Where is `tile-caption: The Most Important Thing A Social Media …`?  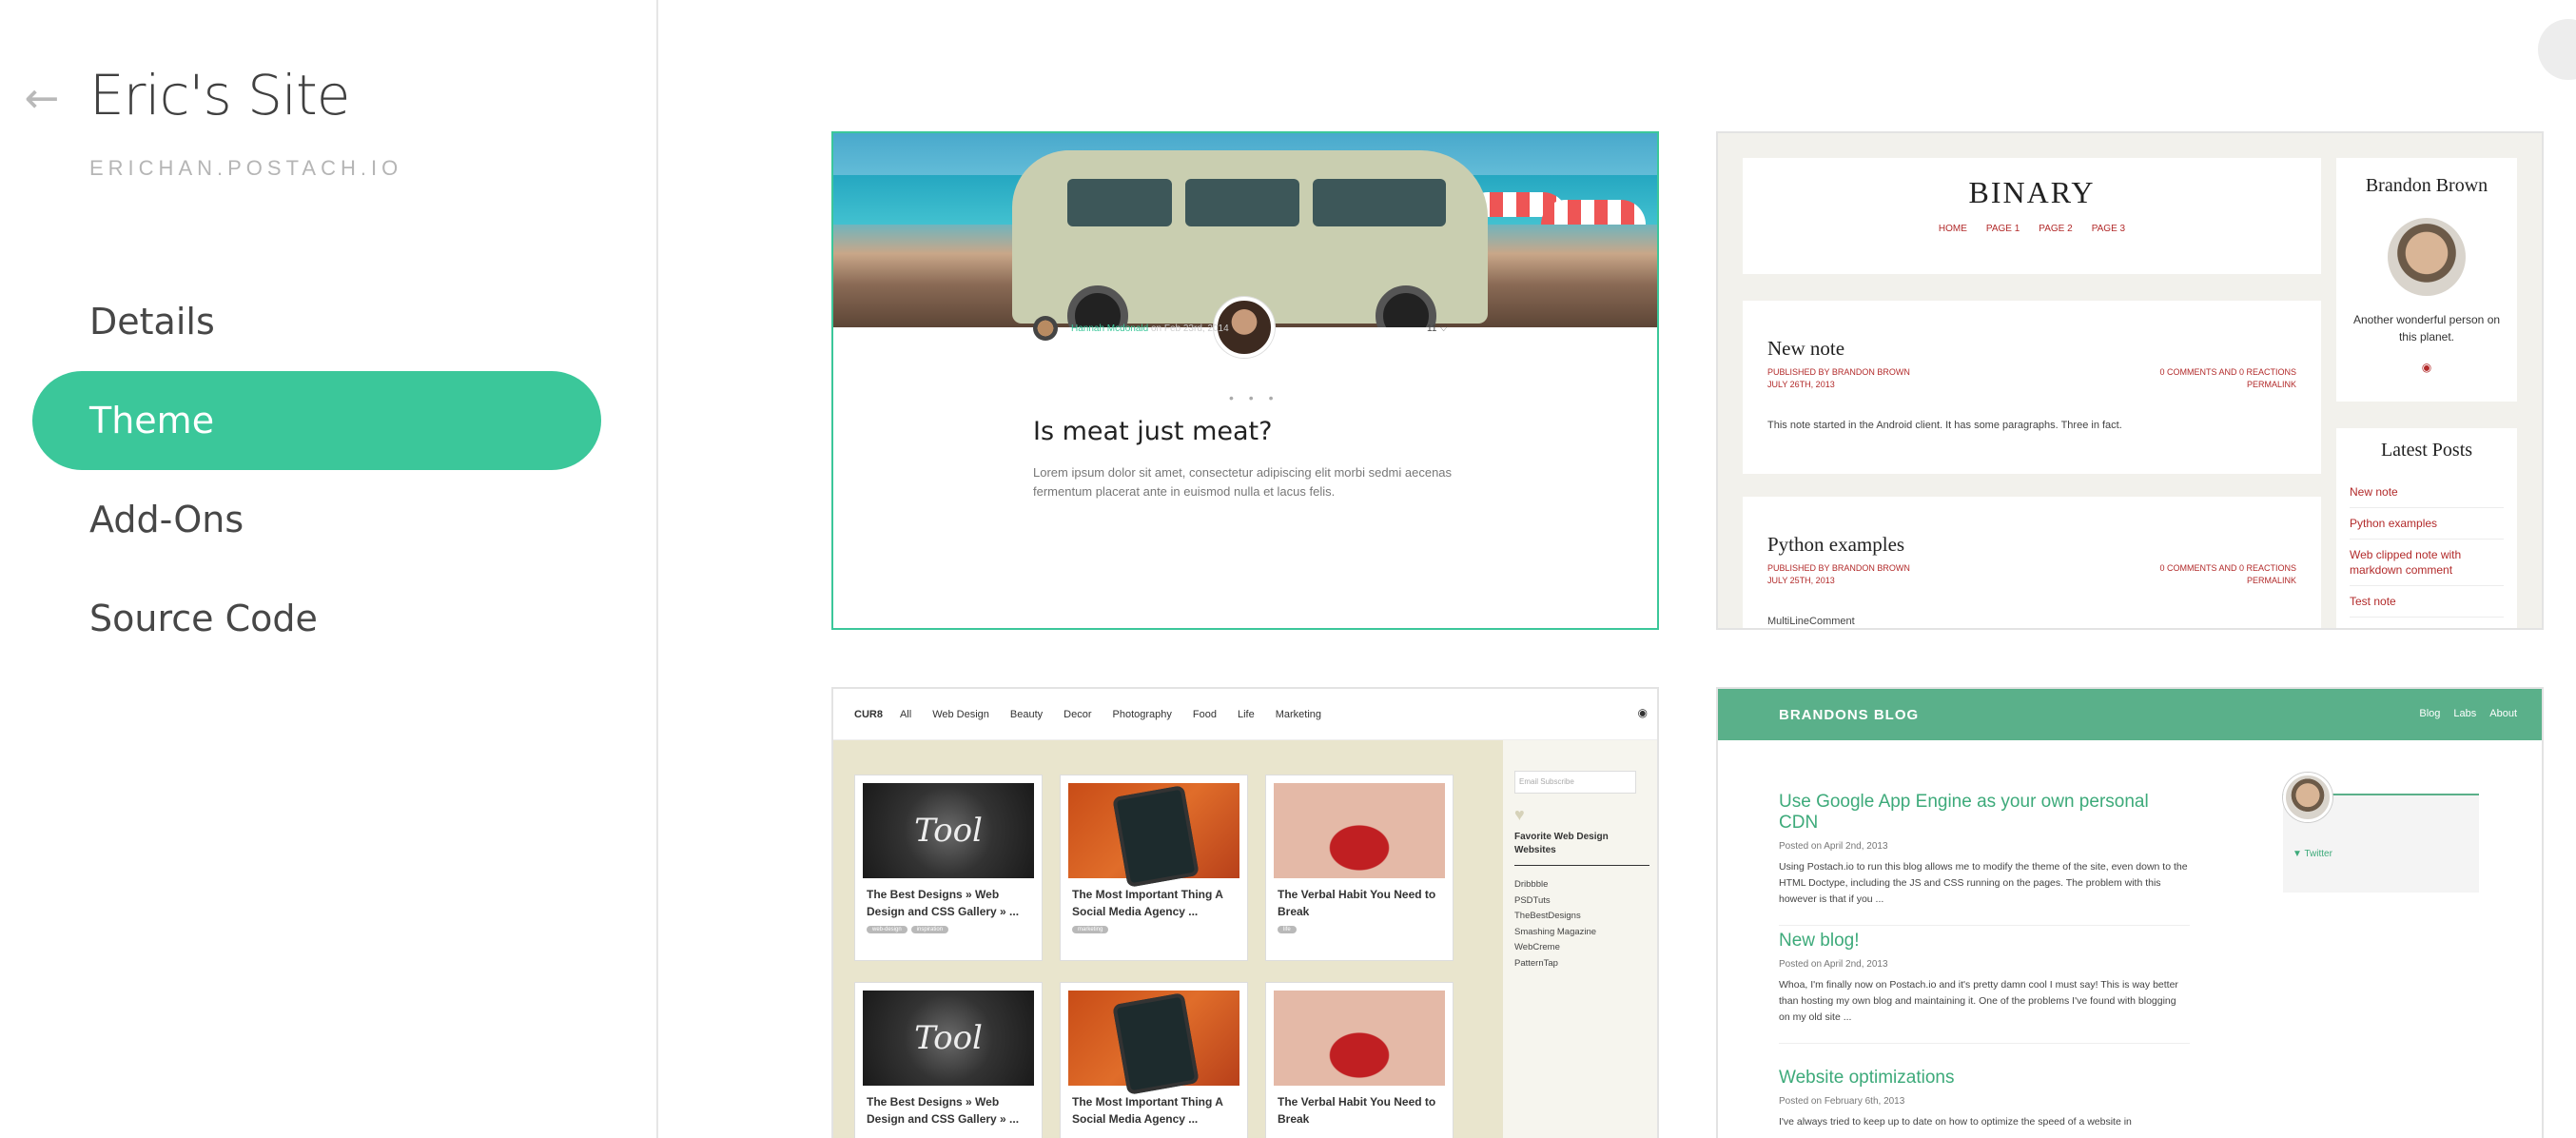 tile-caption: The Most Important Thing A Social Media … is located at coordinates (1147, 1110).